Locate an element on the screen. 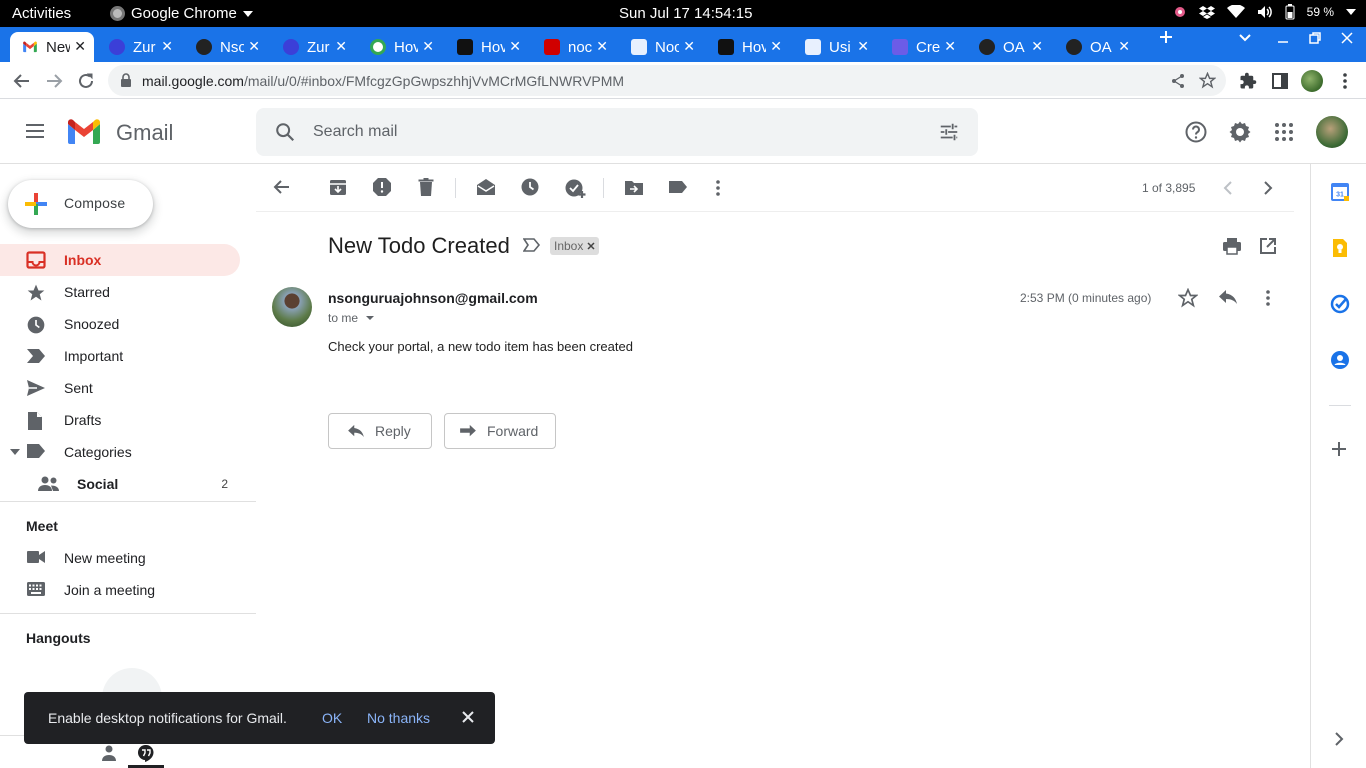 This screenshot has width=1366, height=768. browser-tab: noc ✕ is located at coordinates (574, 47).